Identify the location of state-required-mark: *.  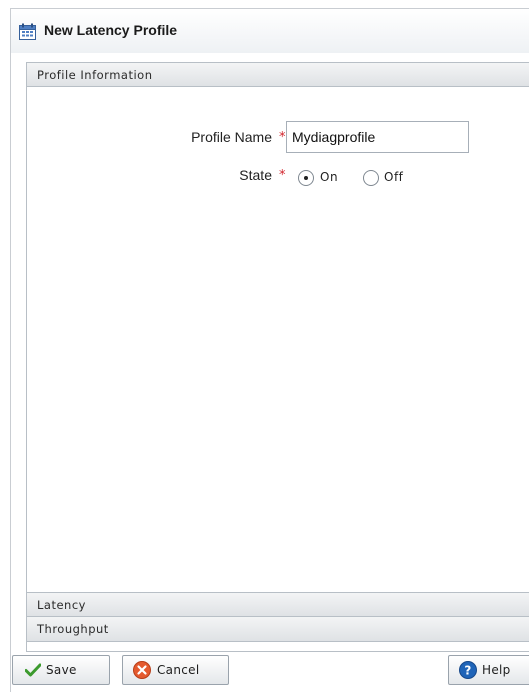
(282, 175).